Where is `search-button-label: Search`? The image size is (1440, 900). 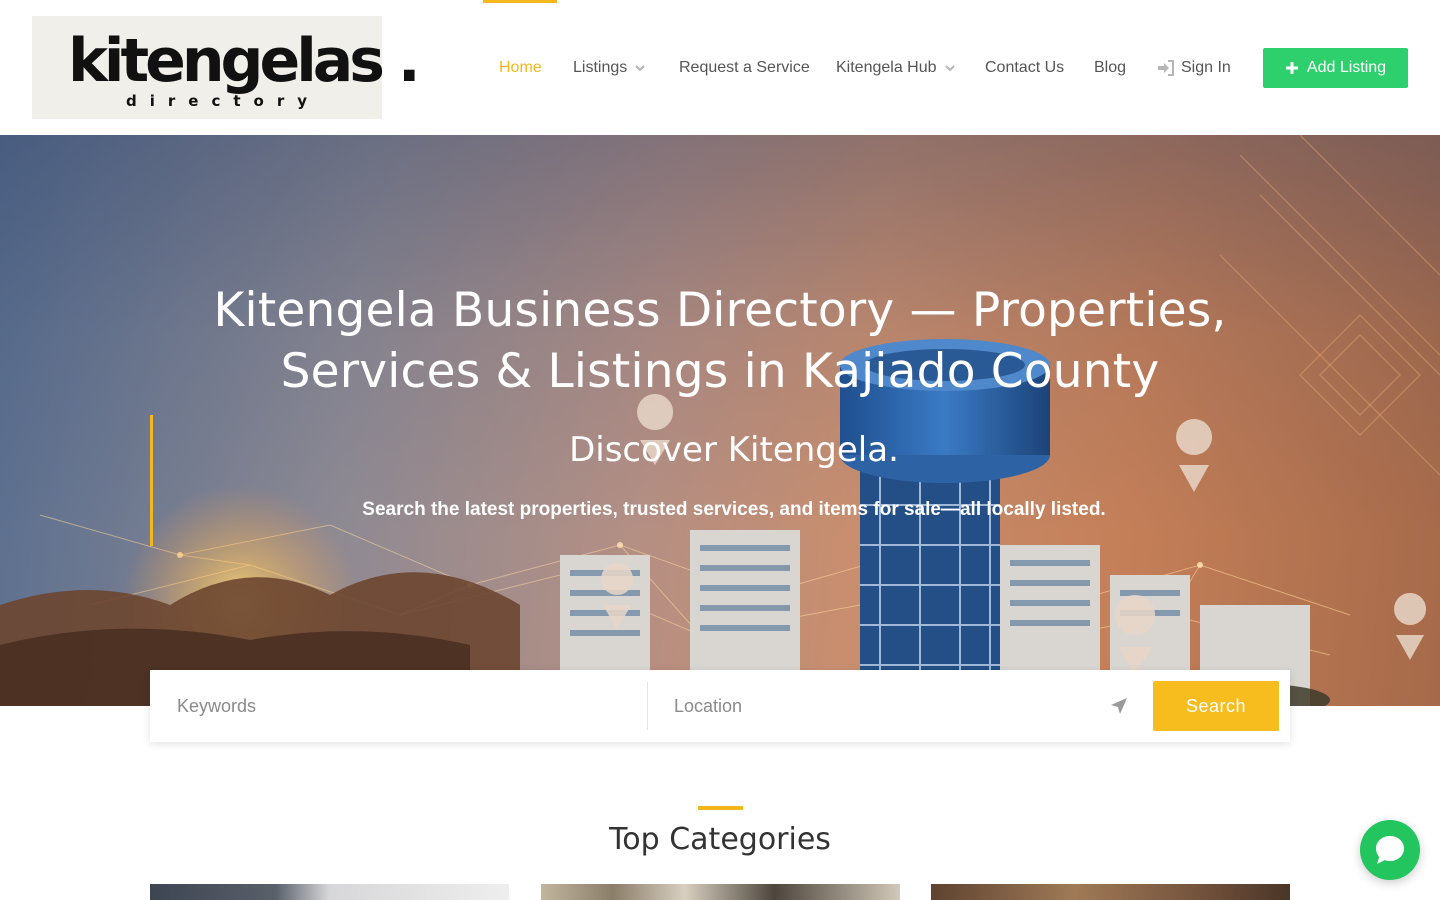 search-button-label: Search is located at coordinates (1216, 705).